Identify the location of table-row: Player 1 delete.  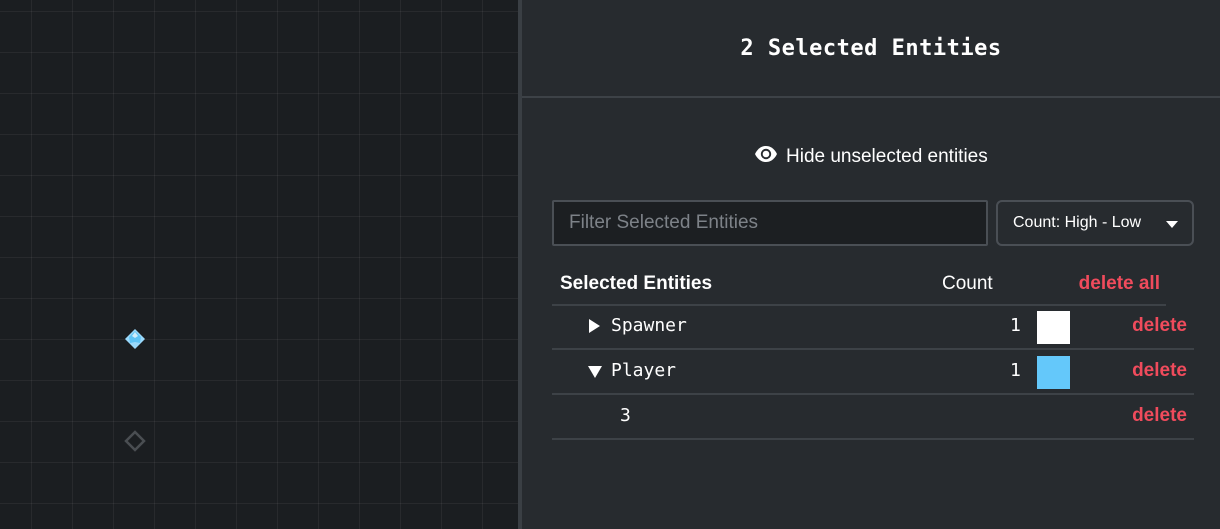
(873, 372).